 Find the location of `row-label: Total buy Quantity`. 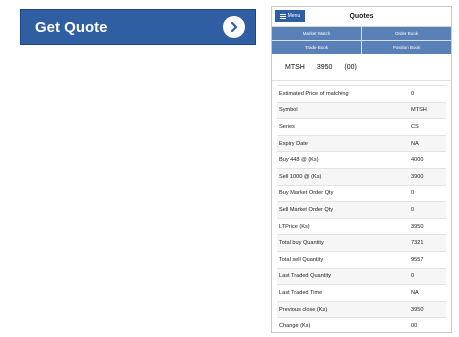

row-label: Total buy Quantity is located at coordinates (301, 243).